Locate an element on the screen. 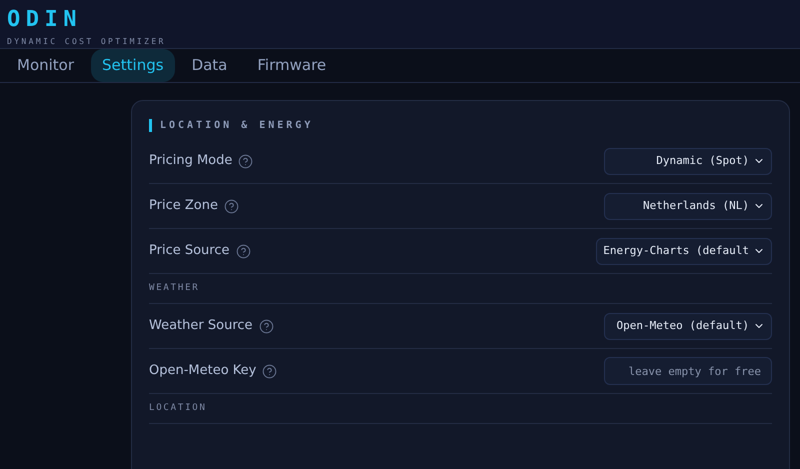 Image resolution: width=800 pixels, height=469 pixels. dropdown: Energy-Charts (default is located at coordinates (684, 251).